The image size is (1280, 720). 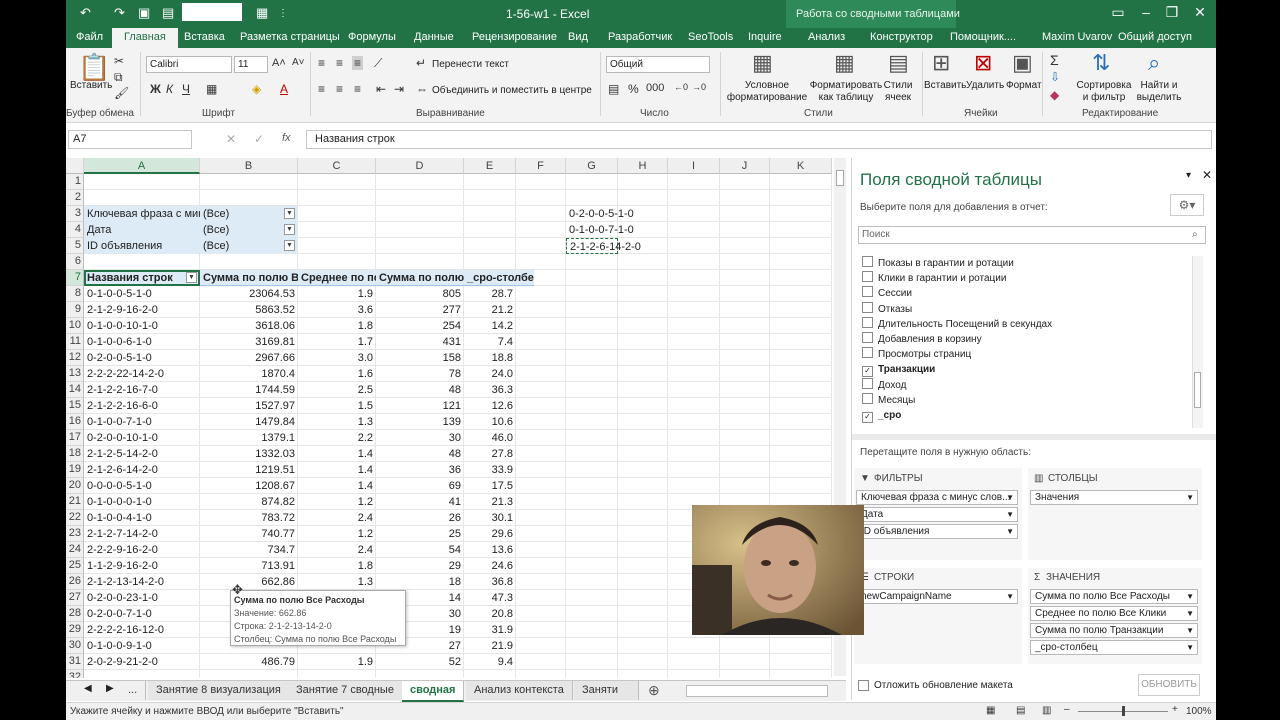 What do you see at coordinates (745, 166) in the screenshot?
I see `column-header: J` at bounding box center [745, 166].